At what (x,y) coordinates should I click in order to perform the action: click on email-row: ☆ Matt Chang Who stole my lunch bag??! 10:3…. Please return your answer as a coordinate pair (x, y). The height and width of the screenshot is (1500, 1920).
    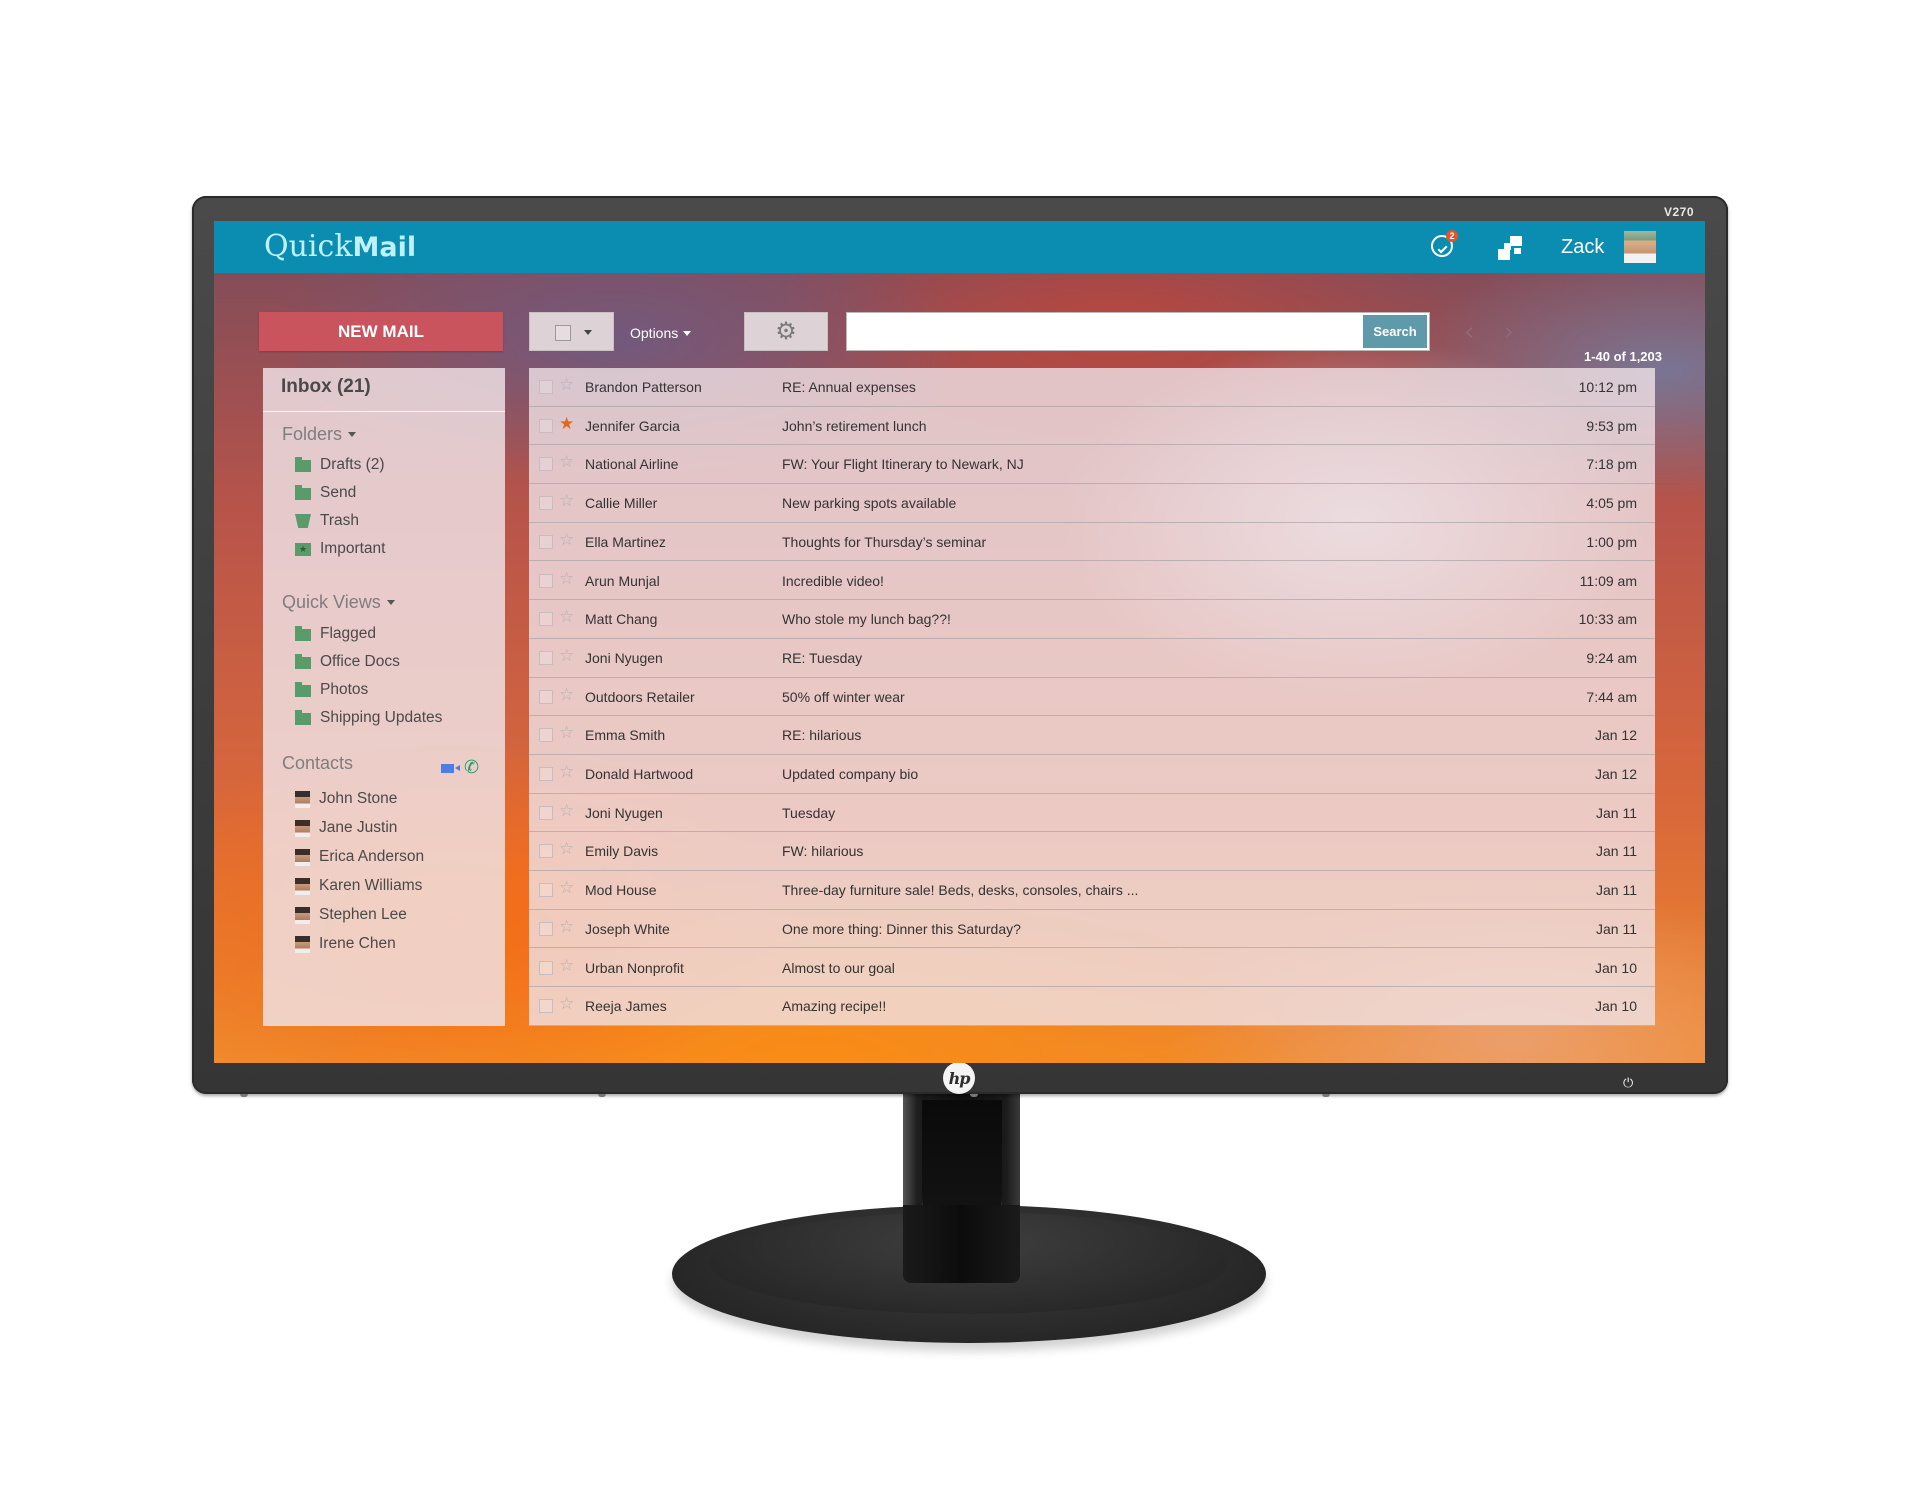
    Looking at the image, I should click on (1092, 619).